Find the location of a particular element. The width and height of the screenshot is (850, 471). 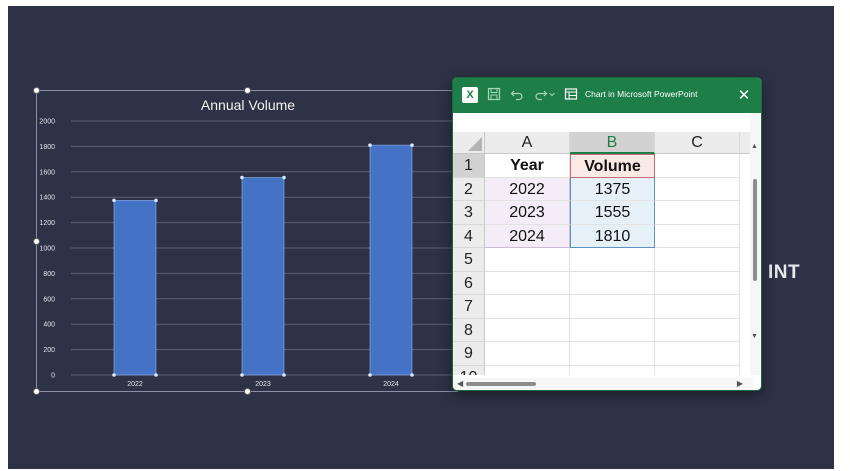

bar-2023 is located at coordinates (263, 276).